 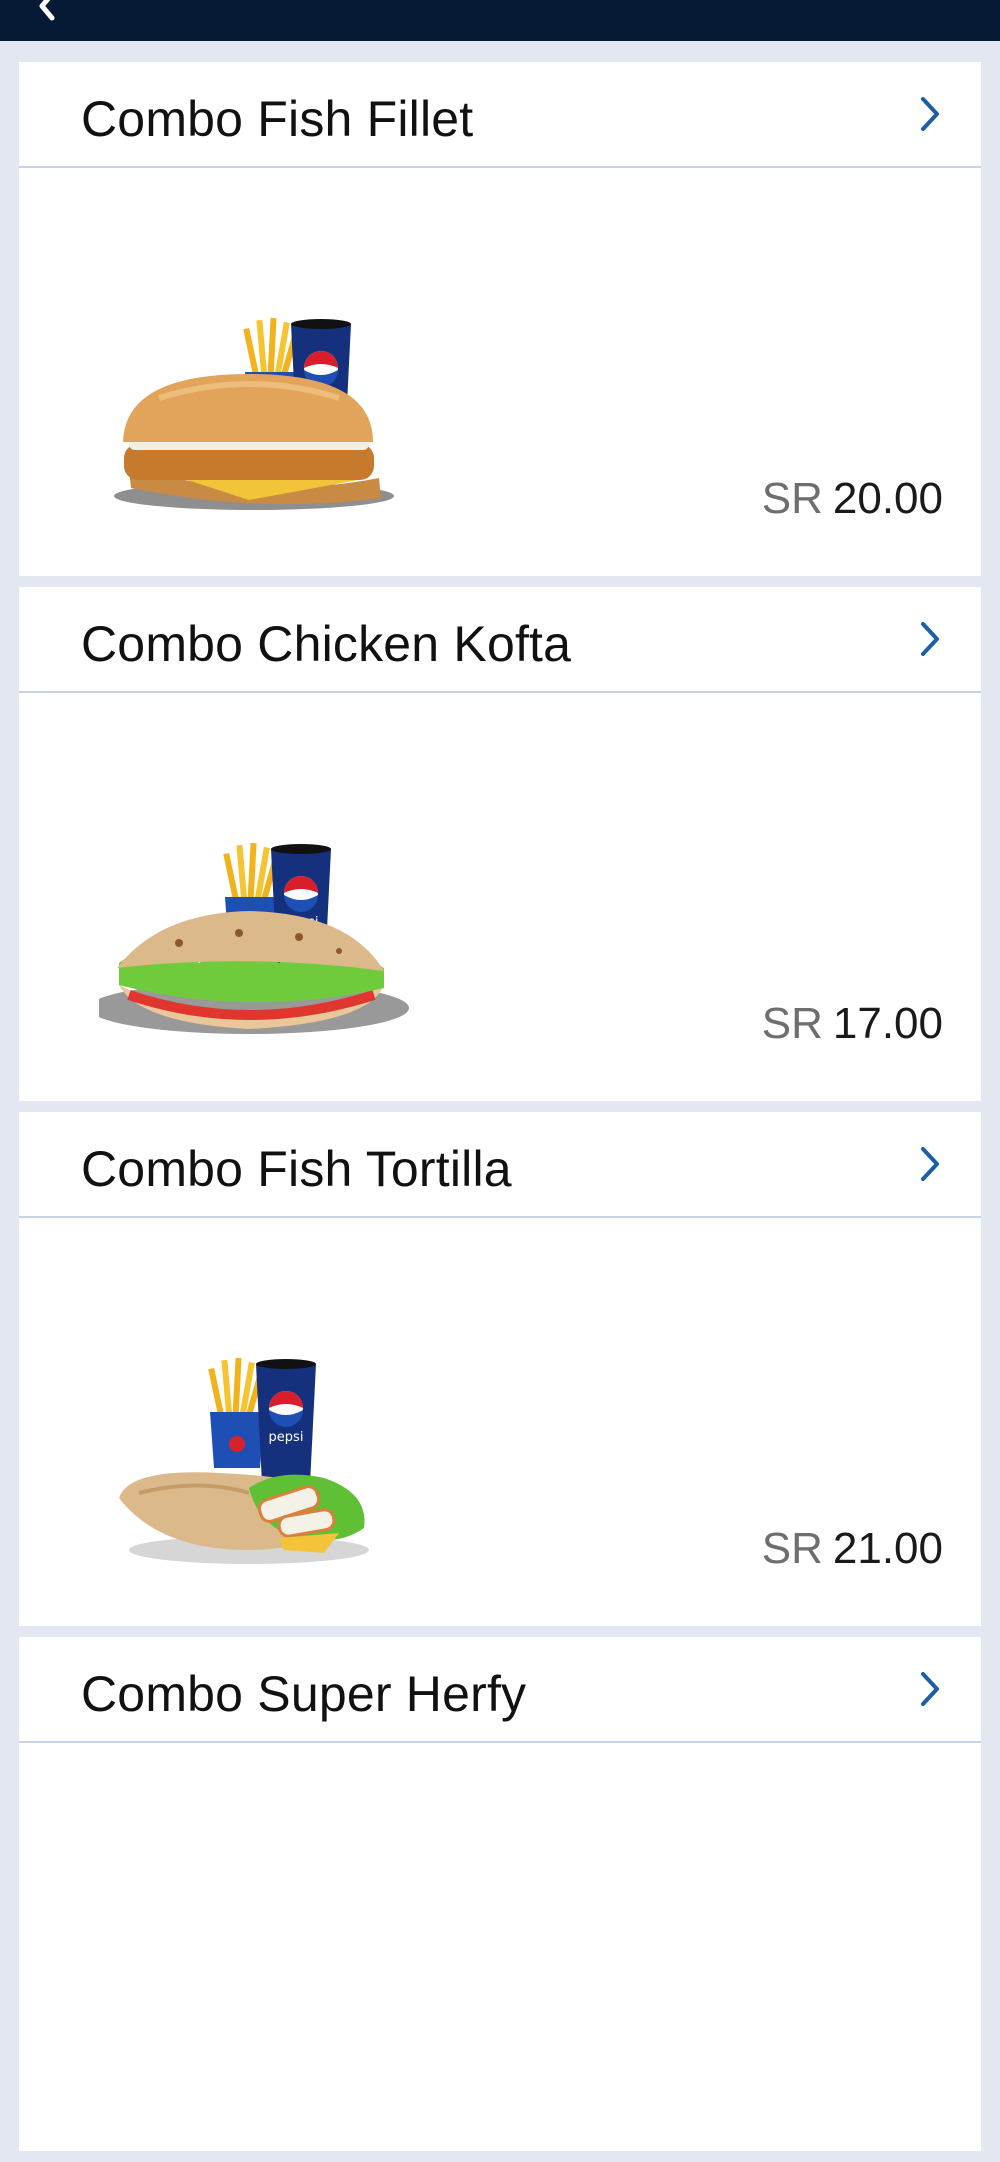 I want to click on chevron-left-icon, so click(x=48, y=13).